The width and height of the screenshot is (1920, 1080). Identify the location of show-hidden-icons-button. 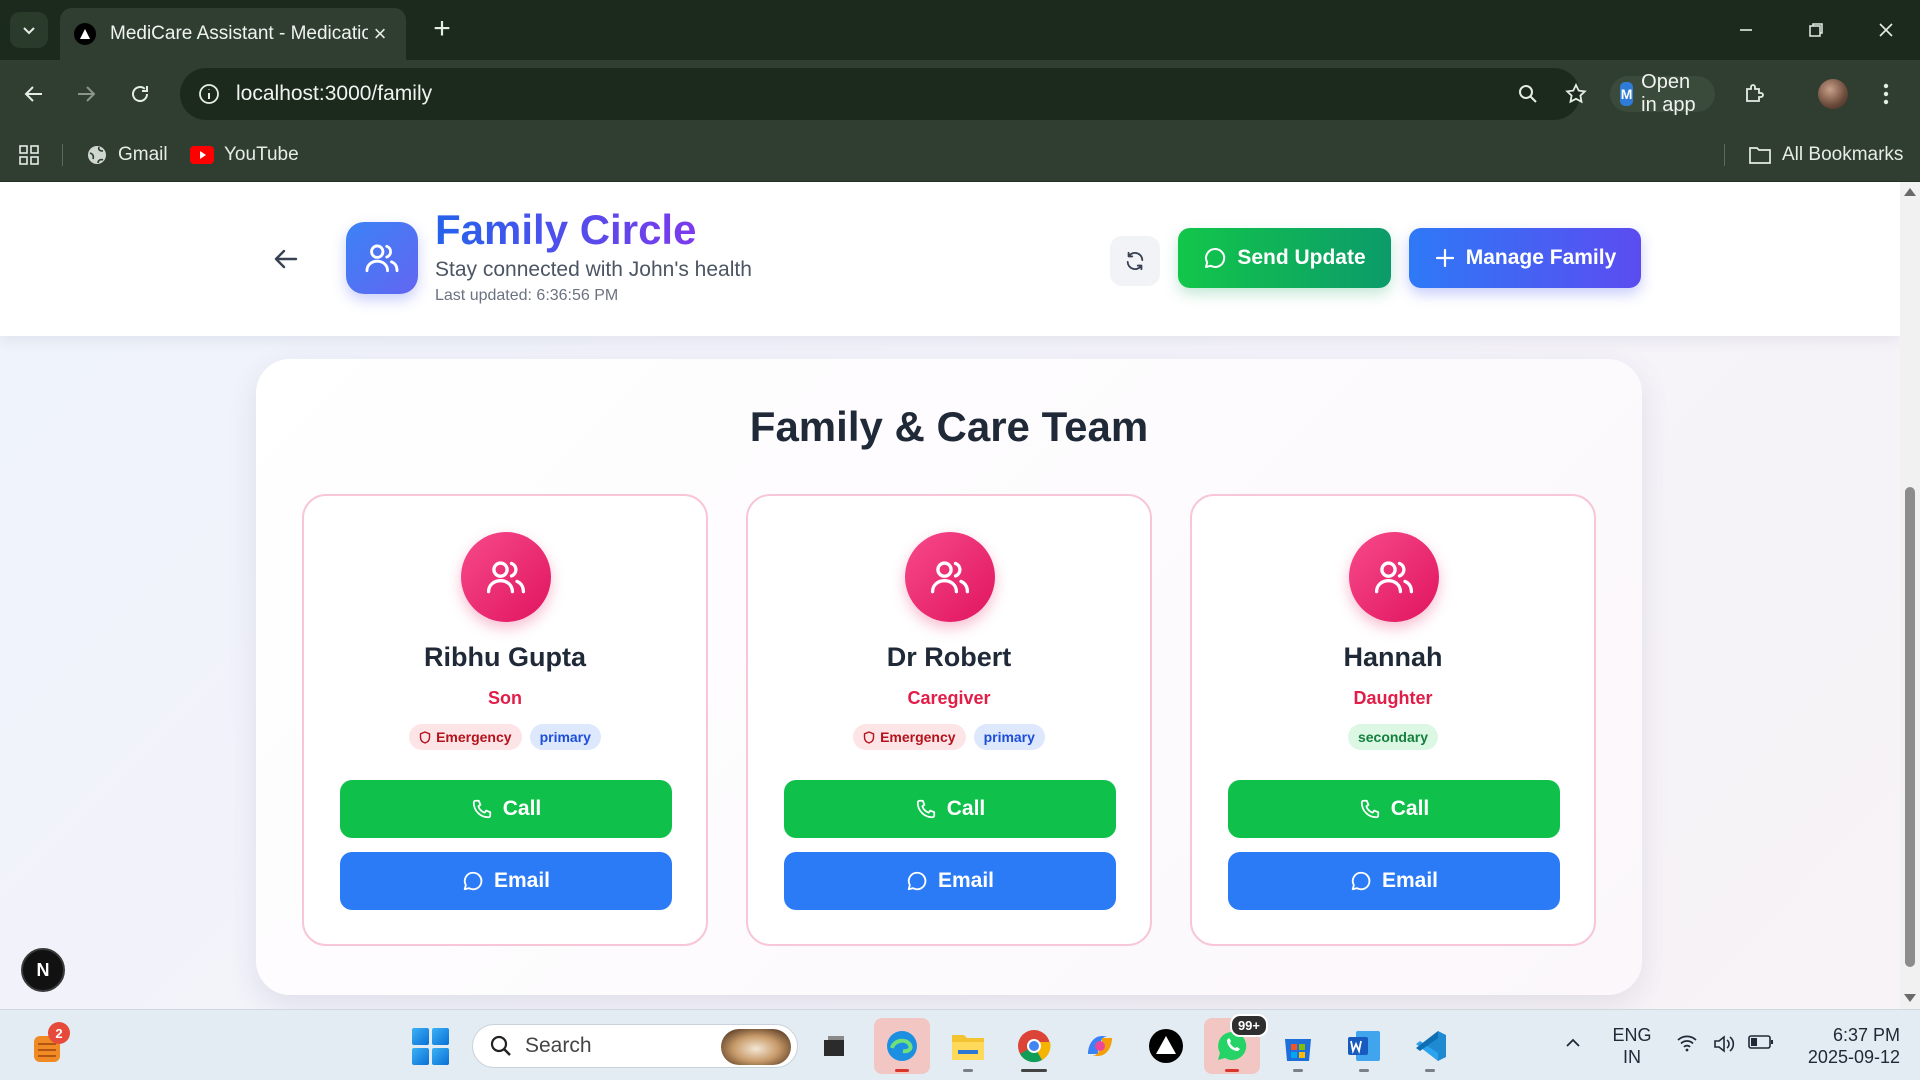
(1573, 1043).